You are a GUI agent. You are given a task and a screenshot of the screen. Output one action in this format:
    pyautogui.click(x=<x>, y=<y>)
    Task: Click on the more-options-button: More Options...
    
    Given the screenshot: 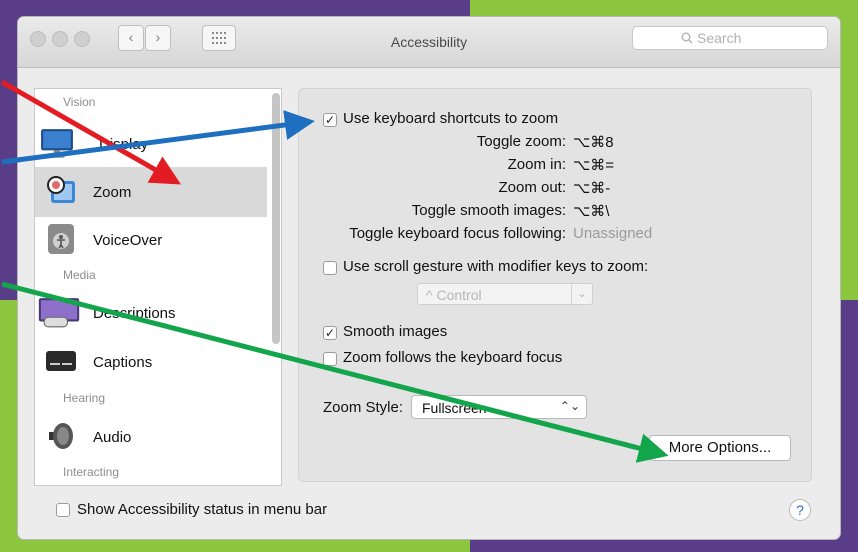 What is the action you would take?
    pyautogui.click(x=720, y=448)
    